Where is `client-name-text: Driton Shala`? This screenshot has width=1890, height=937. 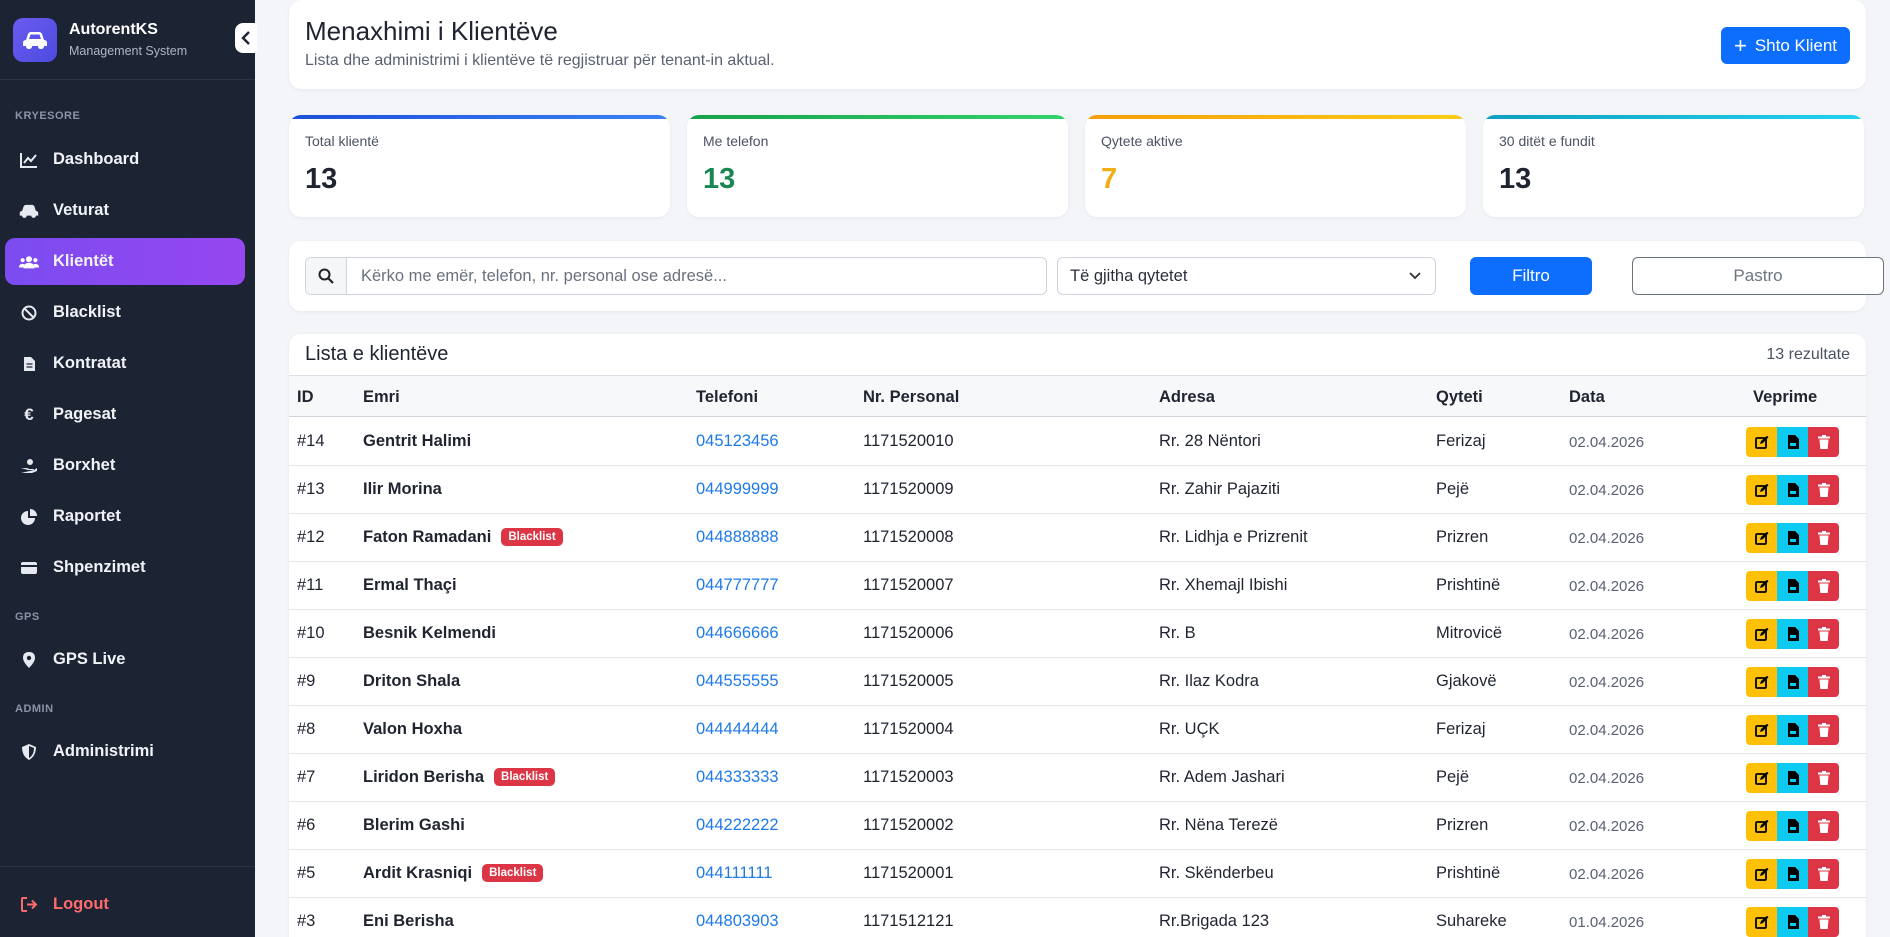 client-name-text: Driton Shala is located at coordinates (412, 681).